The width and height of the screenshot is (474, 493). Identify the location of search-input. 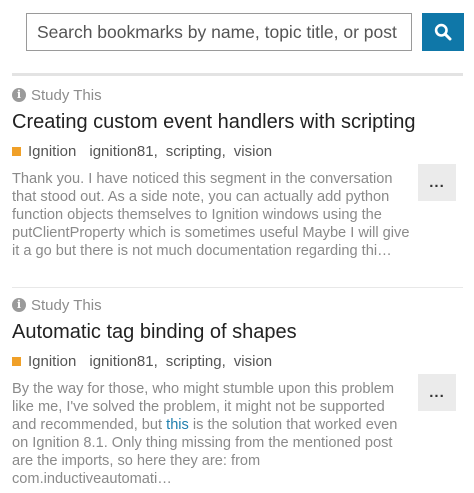
(219, 32).